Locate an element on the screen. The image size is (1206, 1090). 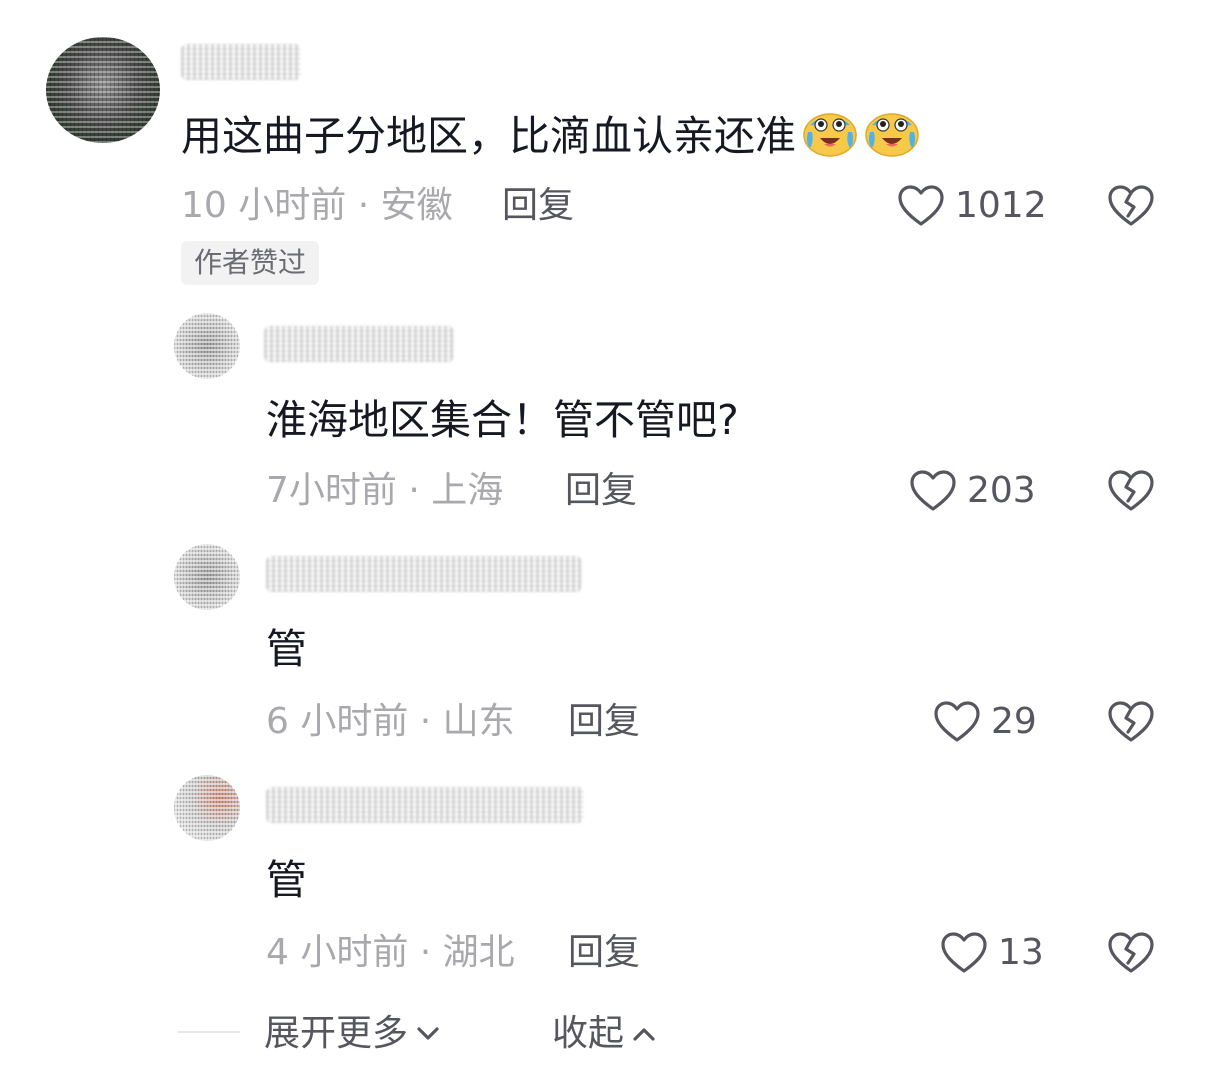
like-count: 1012 is located at coordinates (1001, 205).